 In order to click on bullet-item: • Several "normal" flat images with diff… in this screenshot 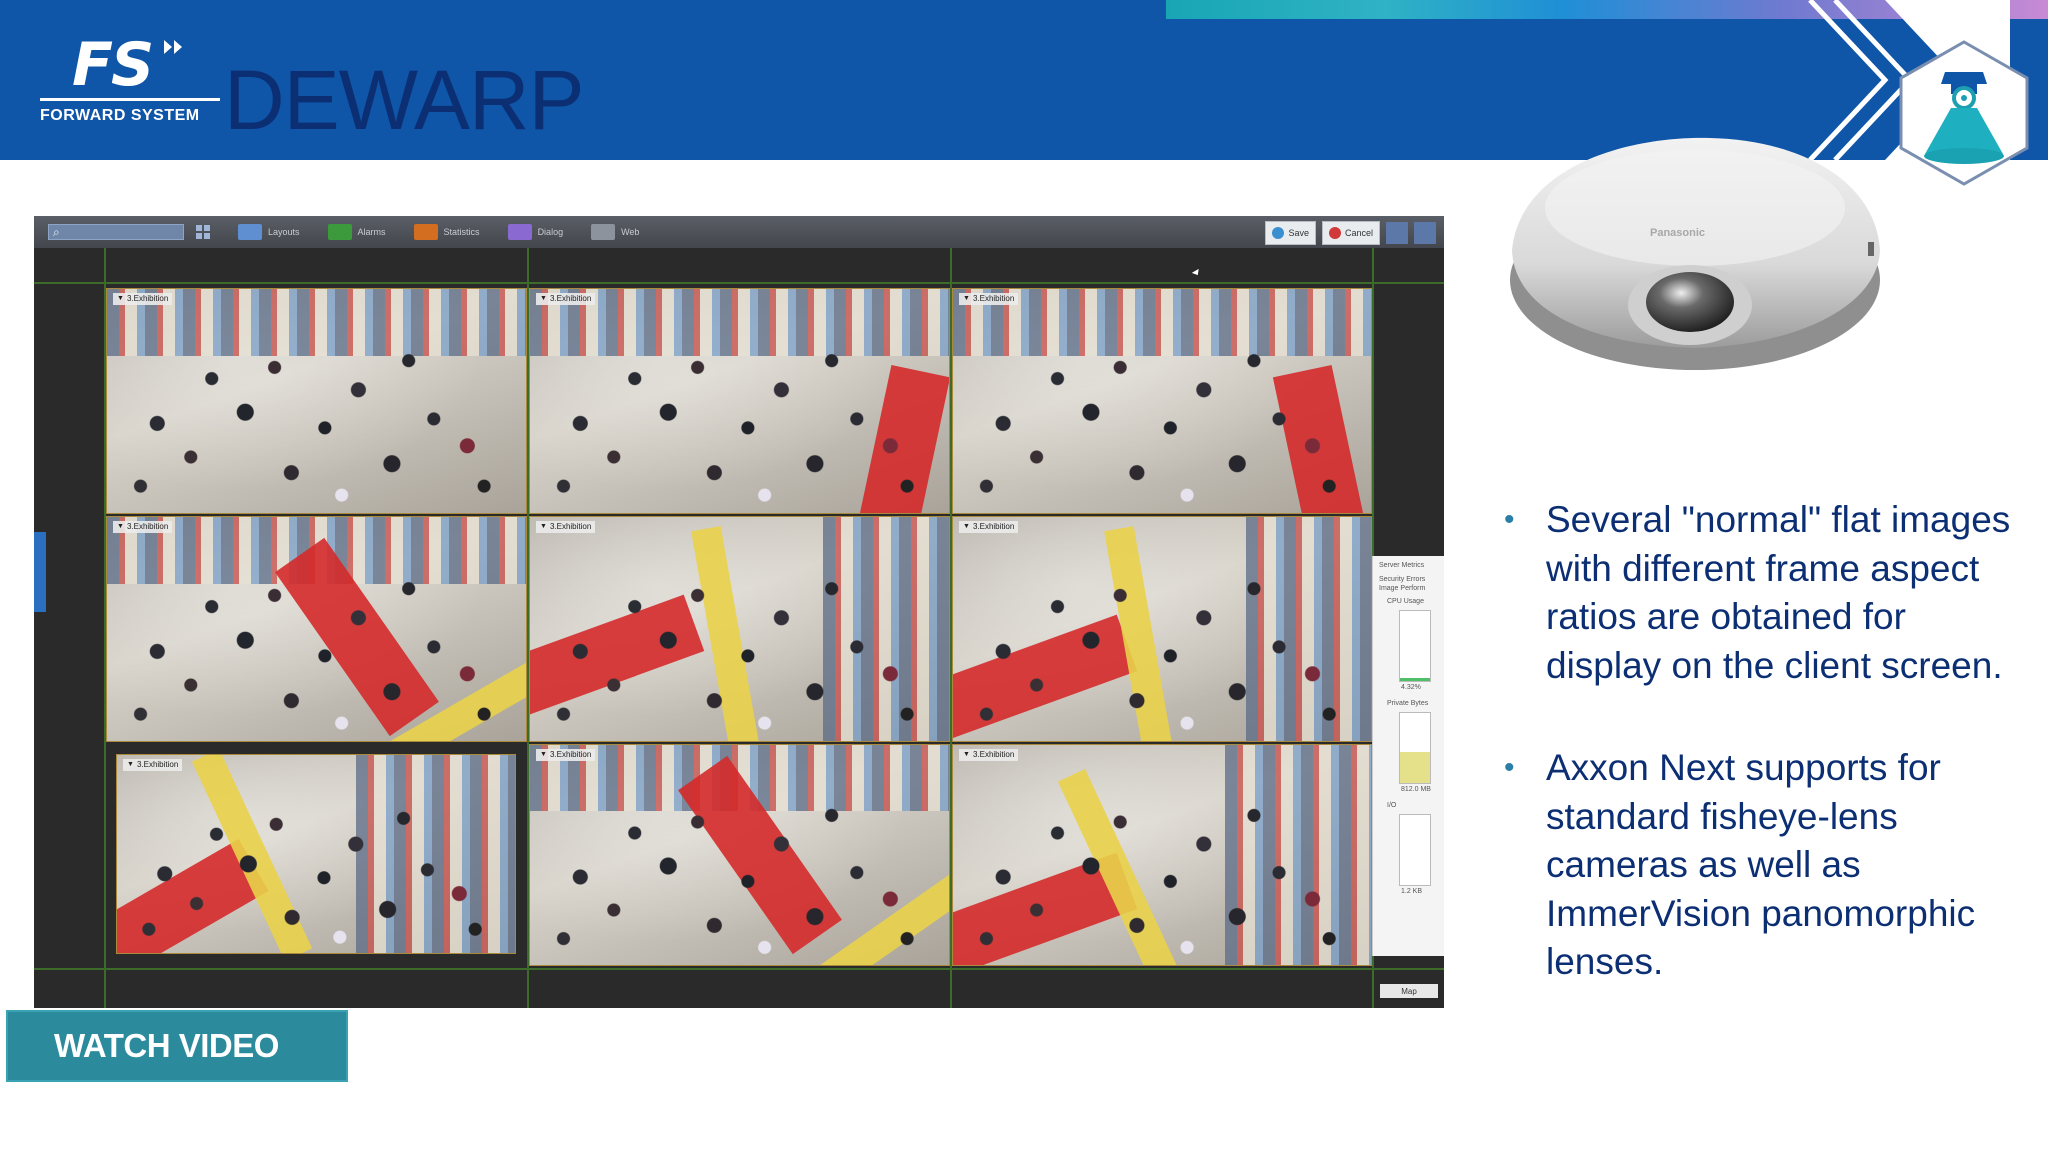, I will do `click(1754, 593)`.